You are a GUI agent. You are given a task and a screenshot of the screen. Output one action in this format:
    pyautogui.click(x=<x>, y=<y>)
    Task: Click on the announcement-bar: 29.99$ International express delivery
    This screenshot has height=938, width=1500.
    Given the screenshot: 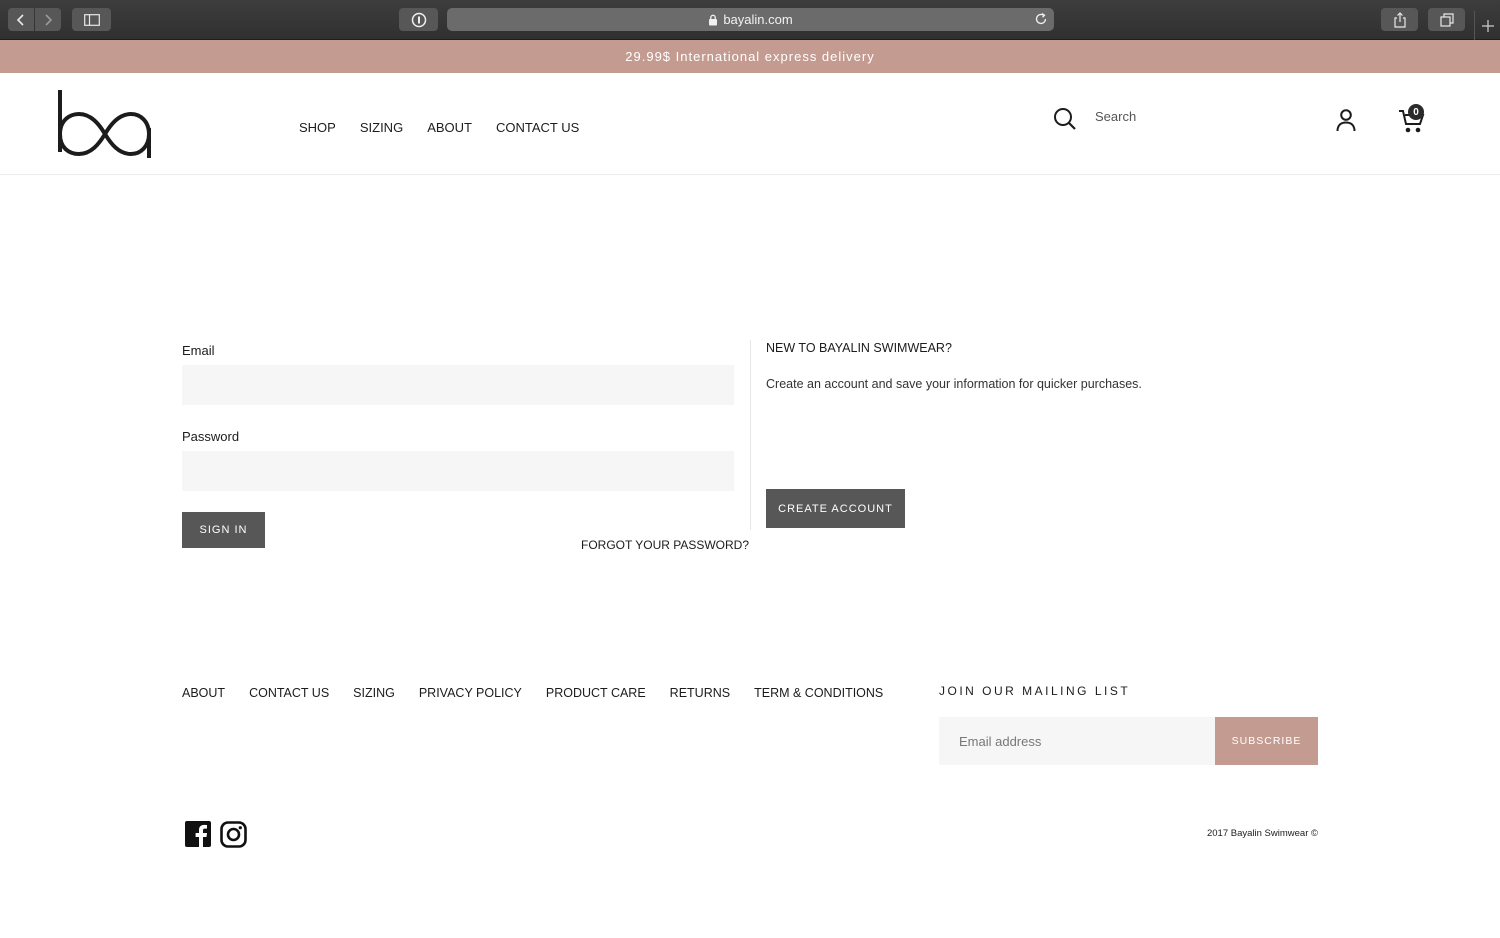 What is the action you would take?
    pyautogui.click(x=750, y=56)
    